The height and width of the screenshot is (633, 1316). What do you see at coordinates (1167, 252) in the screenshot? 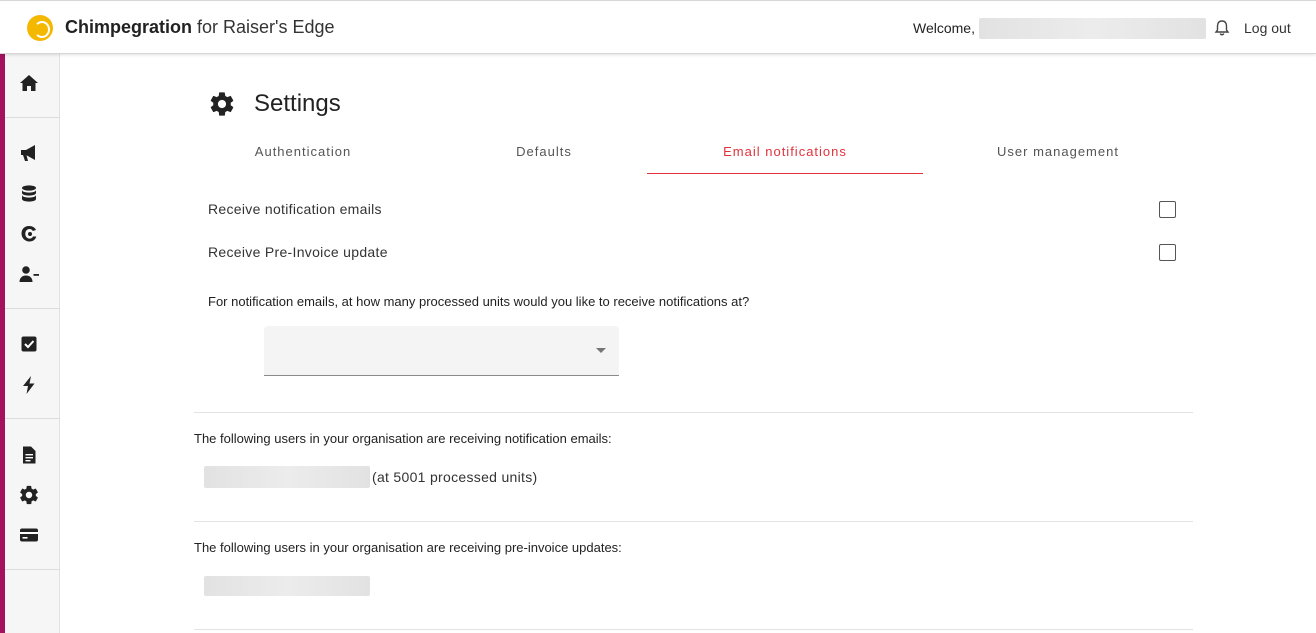
I see `receive-pre-invoice-checkbox` at bounding box center [1167, 252].